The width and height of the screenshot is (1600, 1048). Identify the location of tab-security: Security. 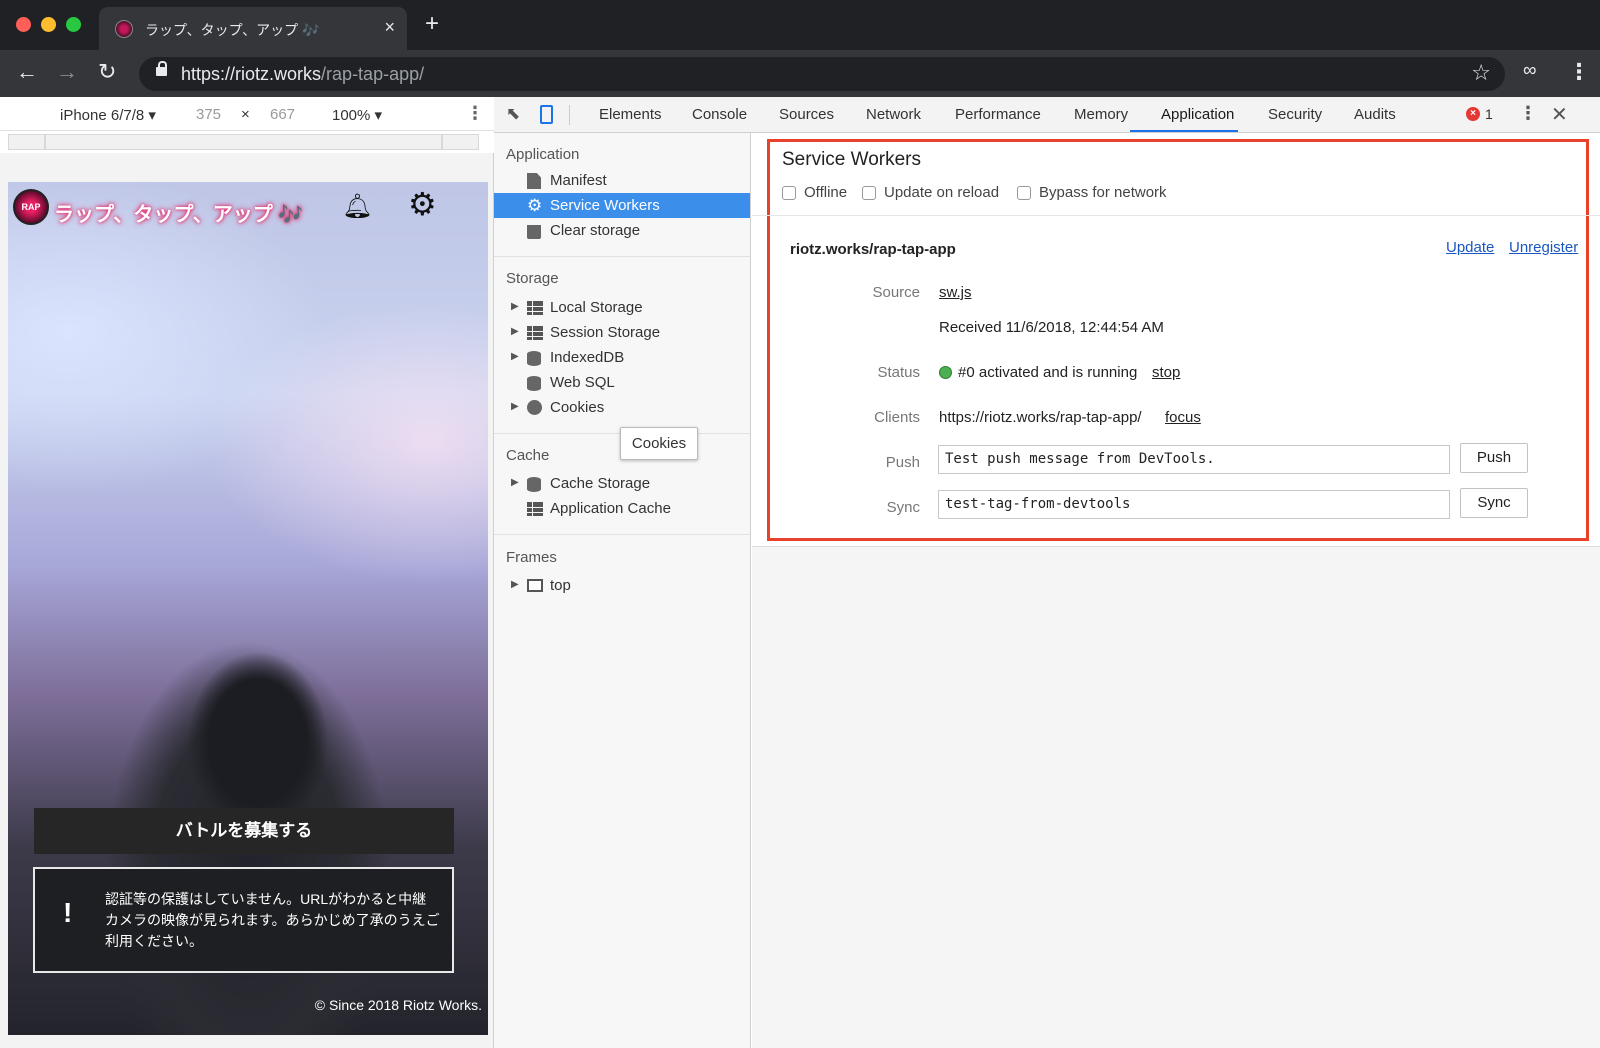
(1295, 114).